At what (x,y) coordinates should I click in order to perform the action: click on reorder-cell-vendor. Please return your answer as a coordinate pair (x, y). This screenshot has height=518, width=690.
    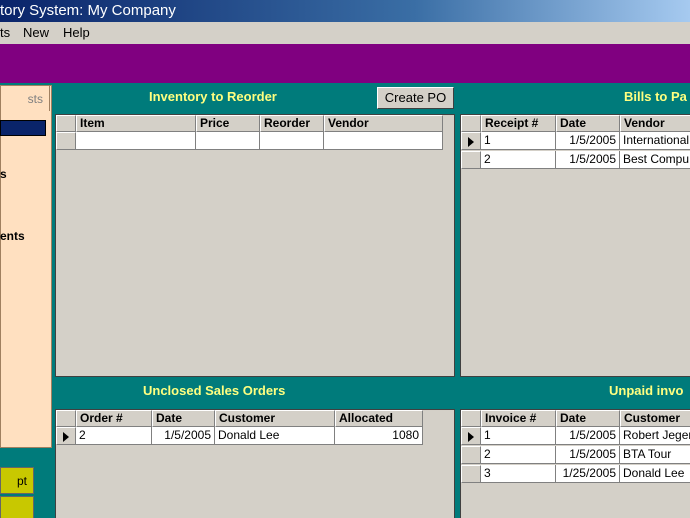
    Looking at the image, I should click on (383, 141).